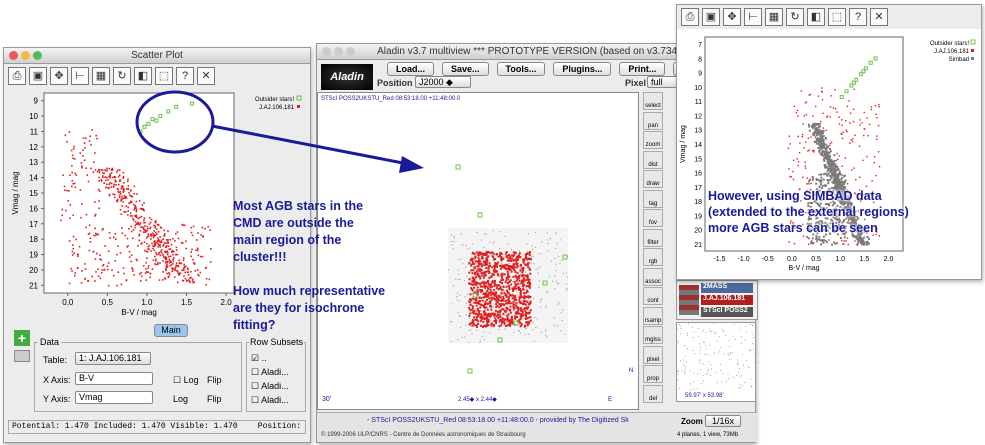  Describe the element at coordinates (653, 374) in the screenshot. I see `tool-prop: prop` at that location.